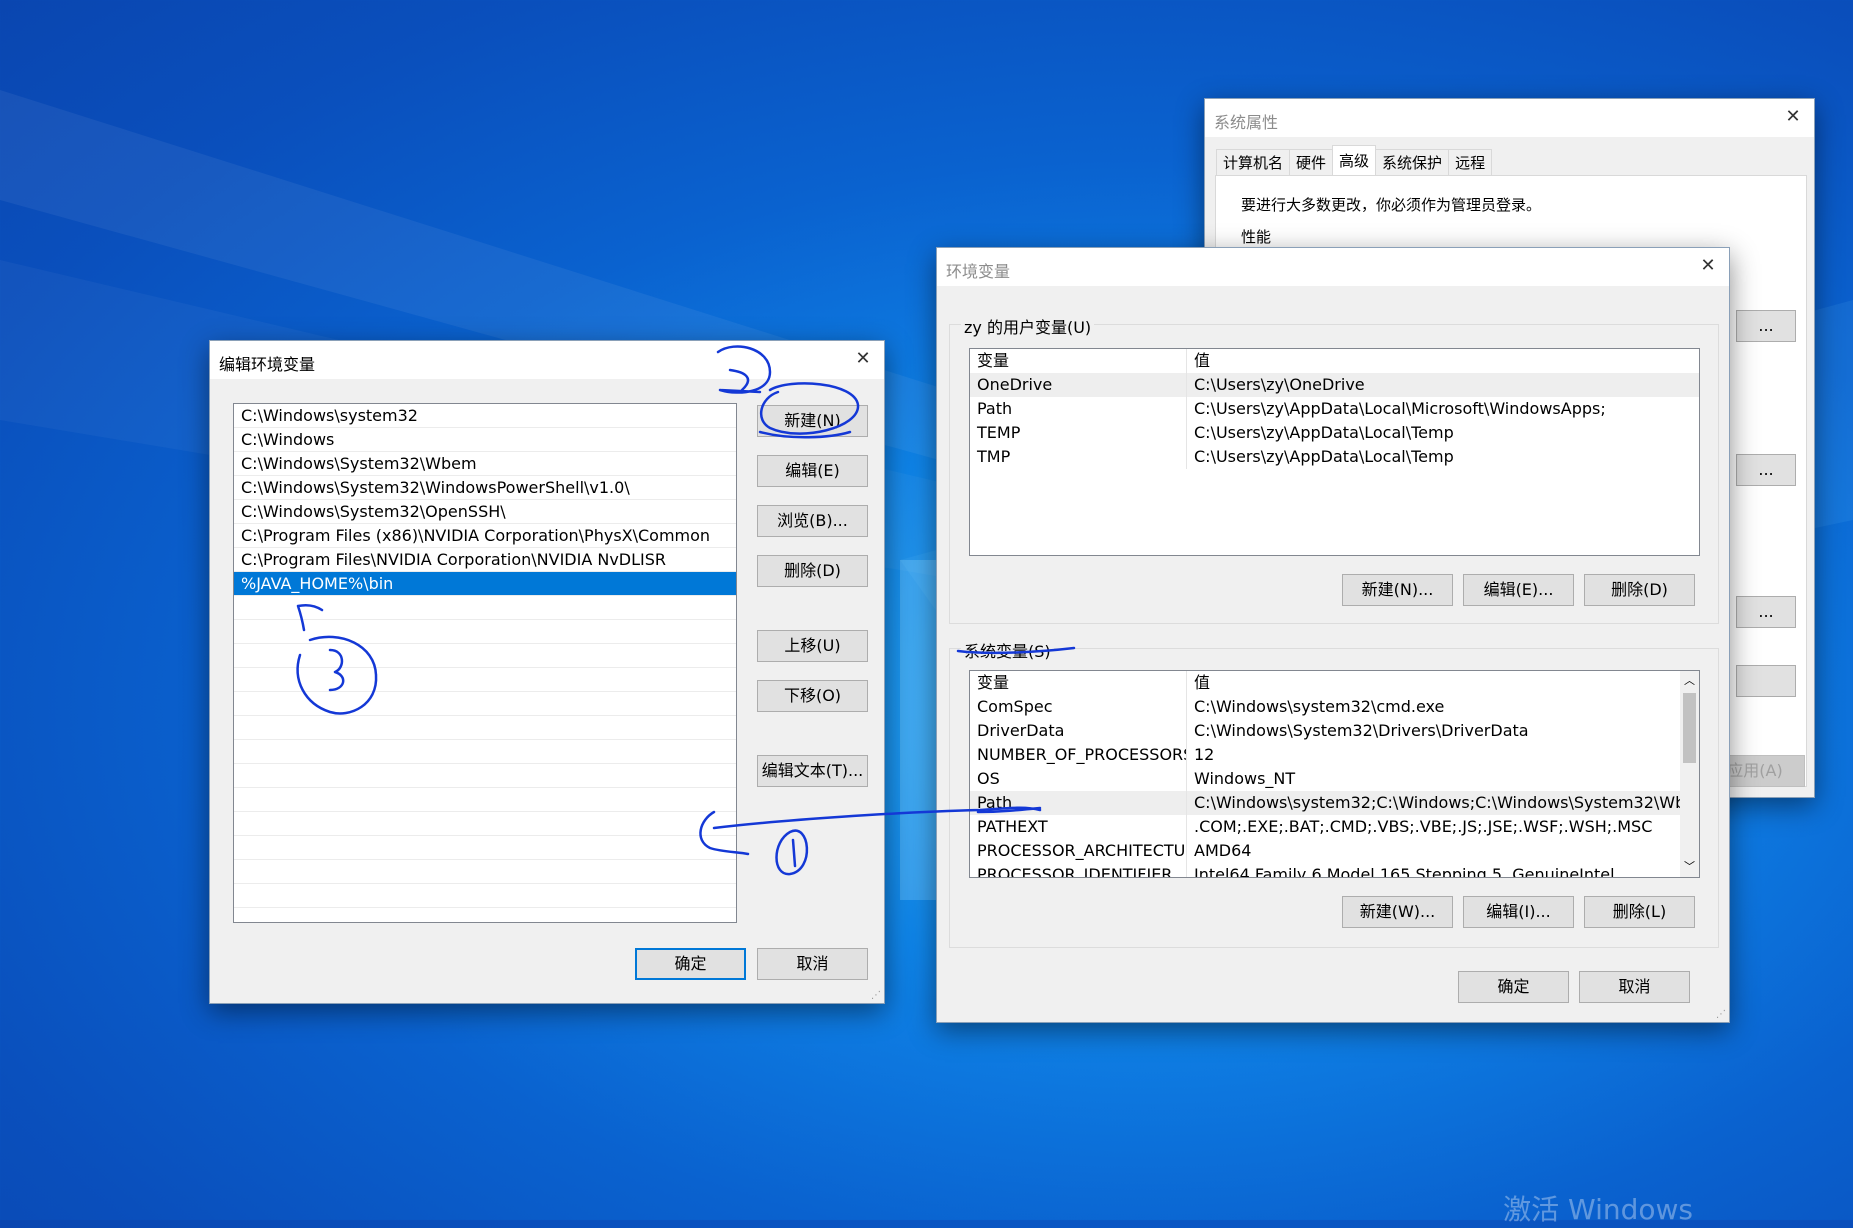  I want to click on annotation-arrow-java-home, so click(310, 617).